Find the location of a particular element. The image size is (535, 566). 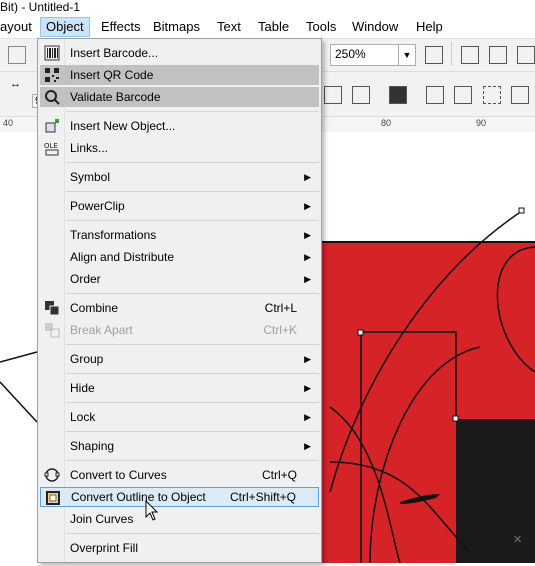

mouse-cursor-icon is located at coordinates (152, 510).